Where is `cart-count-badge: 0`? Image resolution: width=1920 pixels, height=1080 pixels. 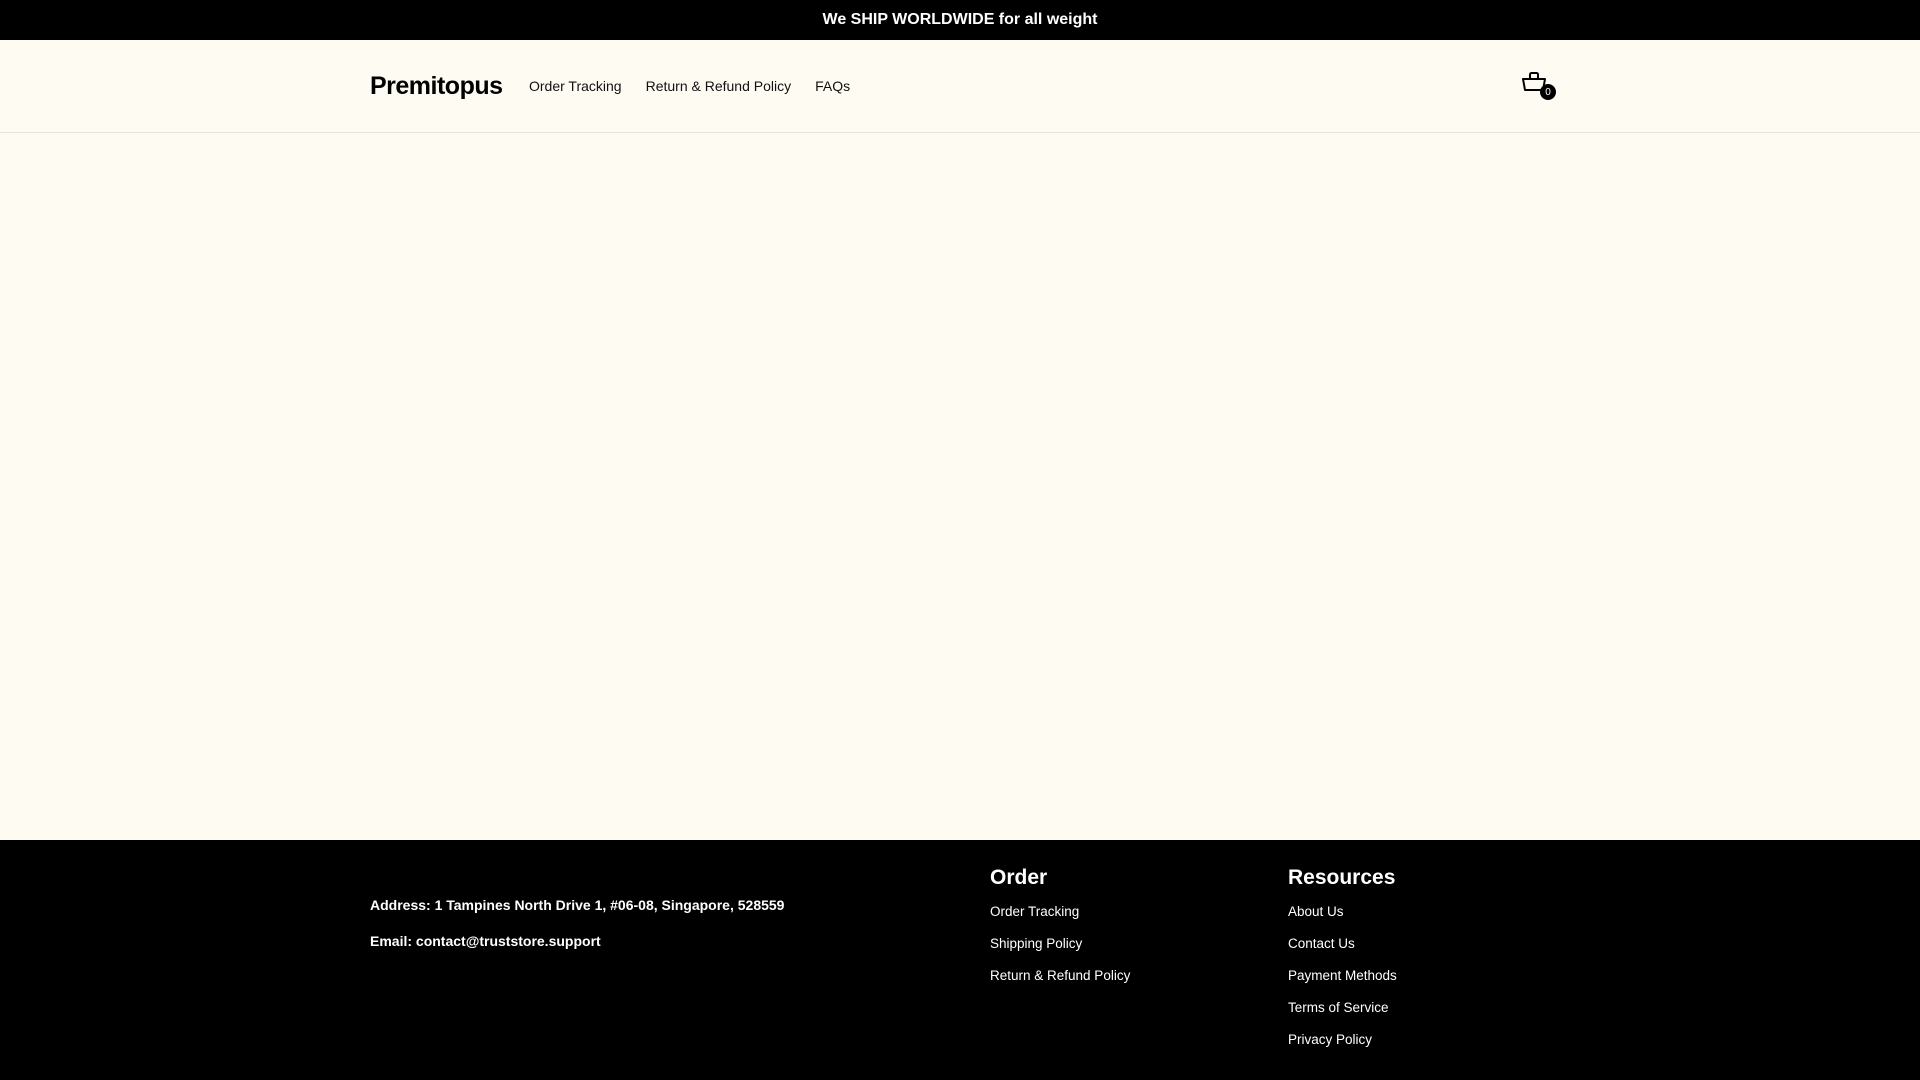
cart-count-badge: 0 is located at coordinates (1548, 92).